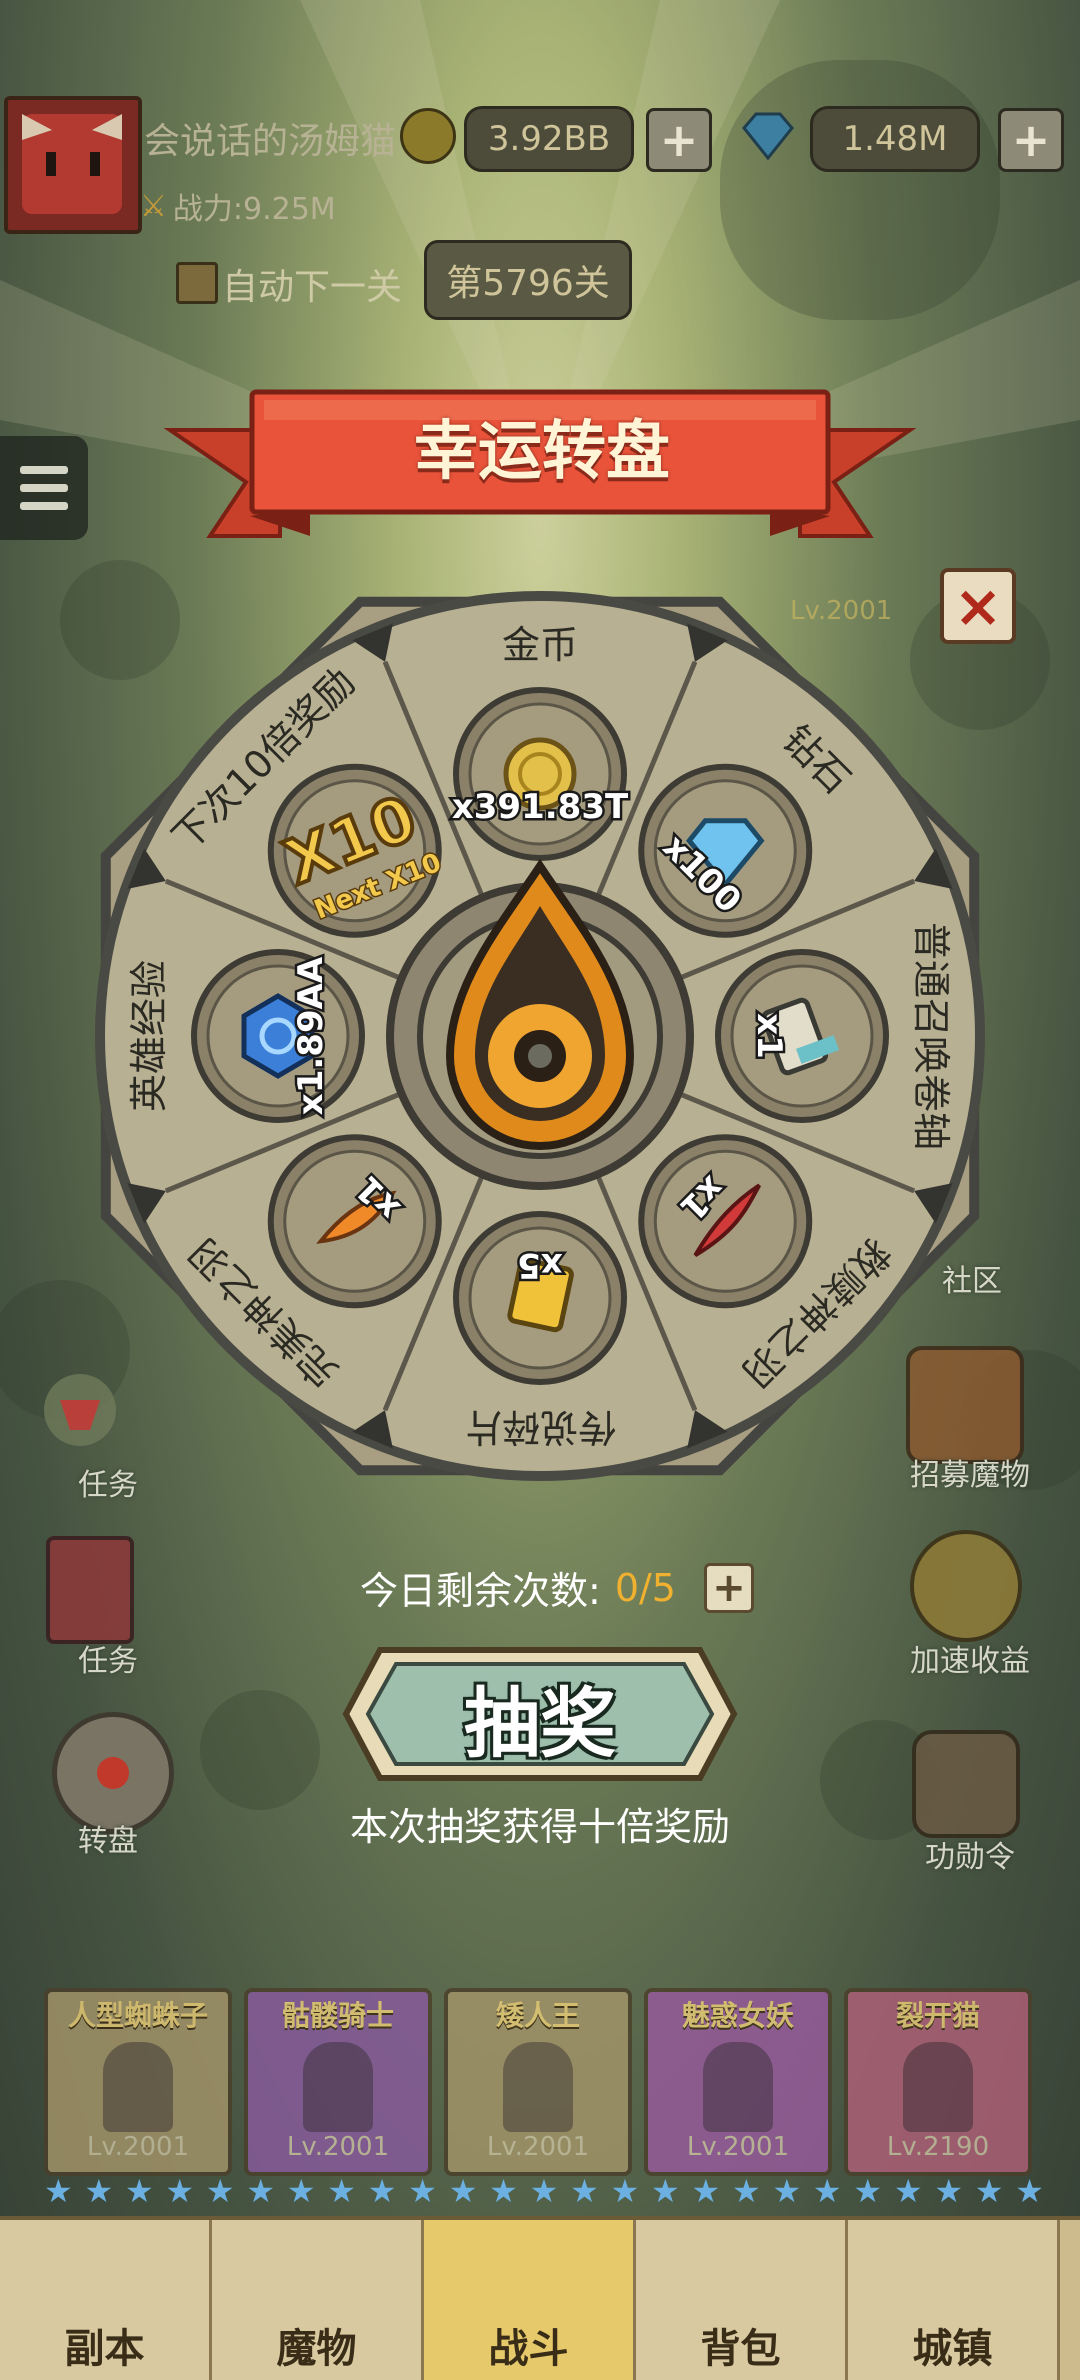 This screenshot has height=2380, width=1080. What do you see at coordinates (768, 136) in the screenshot?
I see `diamond-icon` at bounding box center [768, 136].